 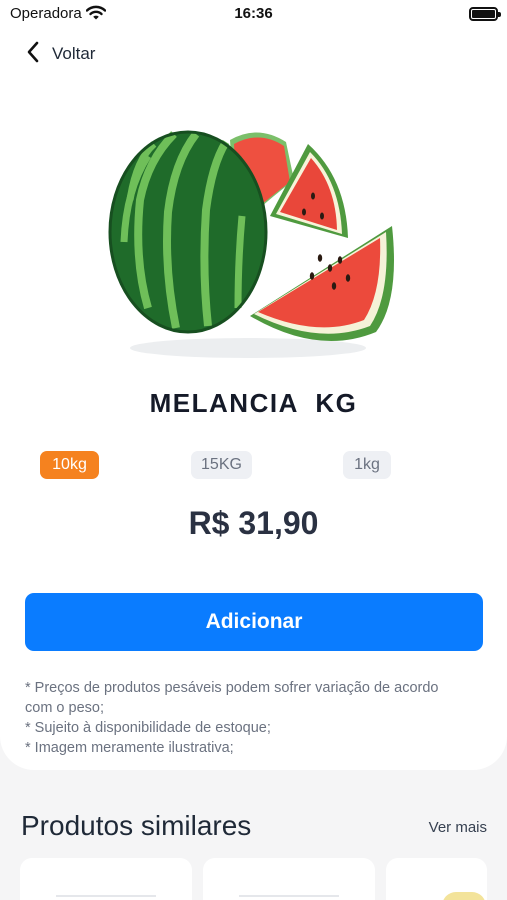 I want to click on note-stock-availability: * Sujeito à disponibilidade de estoque;, so click(x=148, y=728).